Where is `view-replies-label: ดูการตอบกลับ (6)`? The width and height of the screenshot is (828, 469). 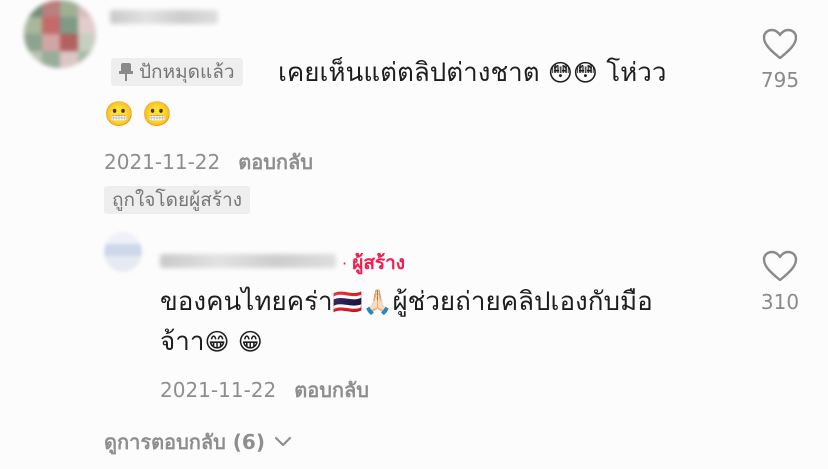
view-replies-label: ดูการตอบกลับ (6) is located at coordinates (184, 442).